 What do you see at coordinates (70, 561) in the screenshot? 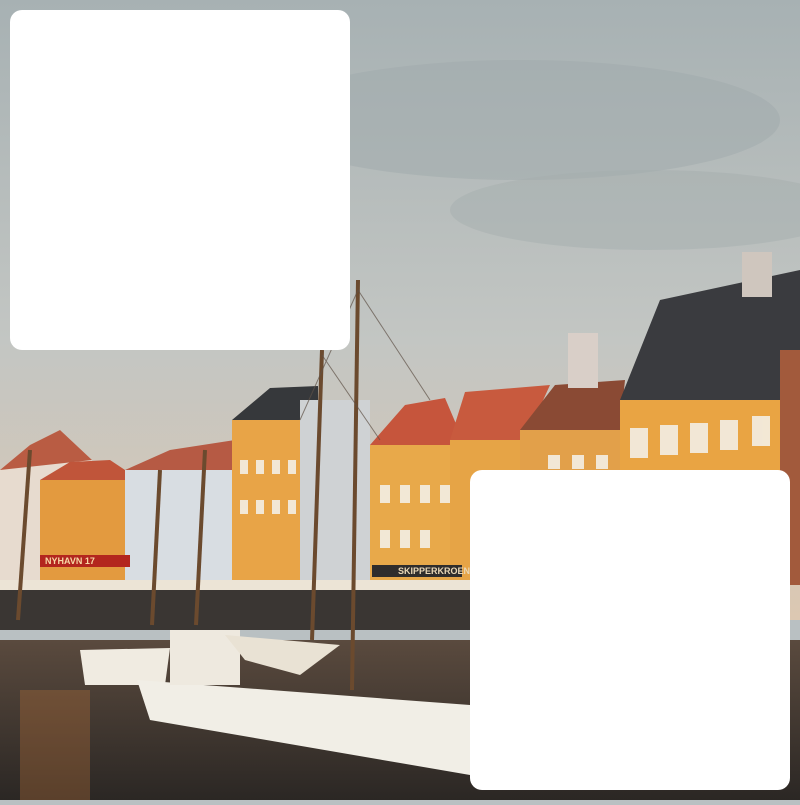
I see `red-sign: NYHAVN 17` at bounding box center [70, 561].